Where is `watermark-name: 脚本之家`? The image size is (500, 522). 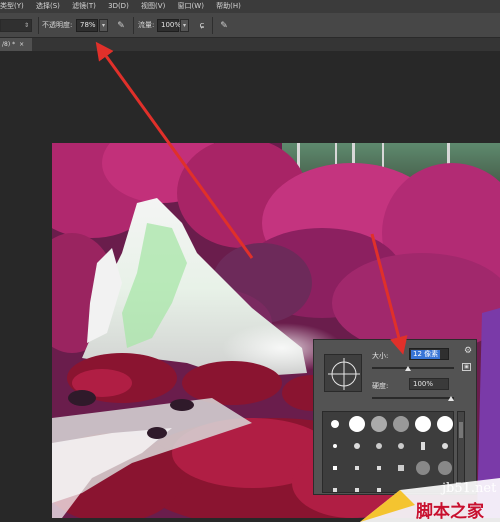
watermark-name: 脚本之家 is located at coordinates (450, 512).